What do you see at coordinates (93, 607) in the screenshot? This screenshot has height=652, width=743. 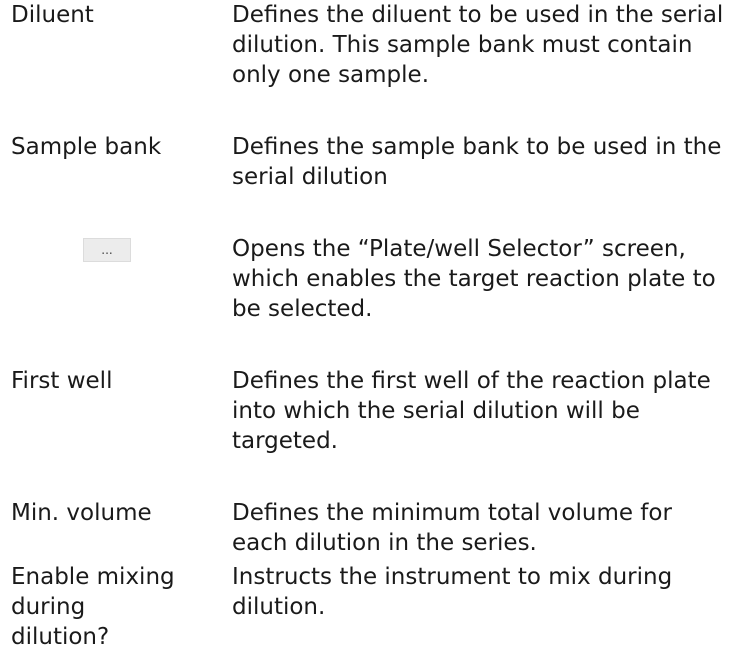 I see `term-enable-mixing: Enable mixing during dilution?` at bounding box center [93, 607].